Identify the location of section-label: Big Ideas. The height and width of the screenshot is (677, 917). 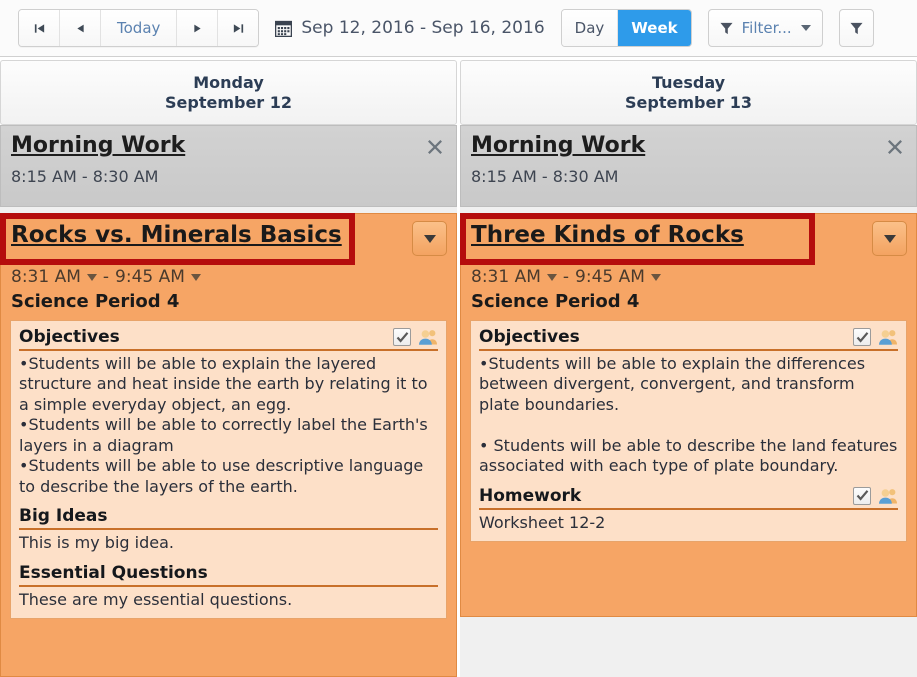
(63, 516).